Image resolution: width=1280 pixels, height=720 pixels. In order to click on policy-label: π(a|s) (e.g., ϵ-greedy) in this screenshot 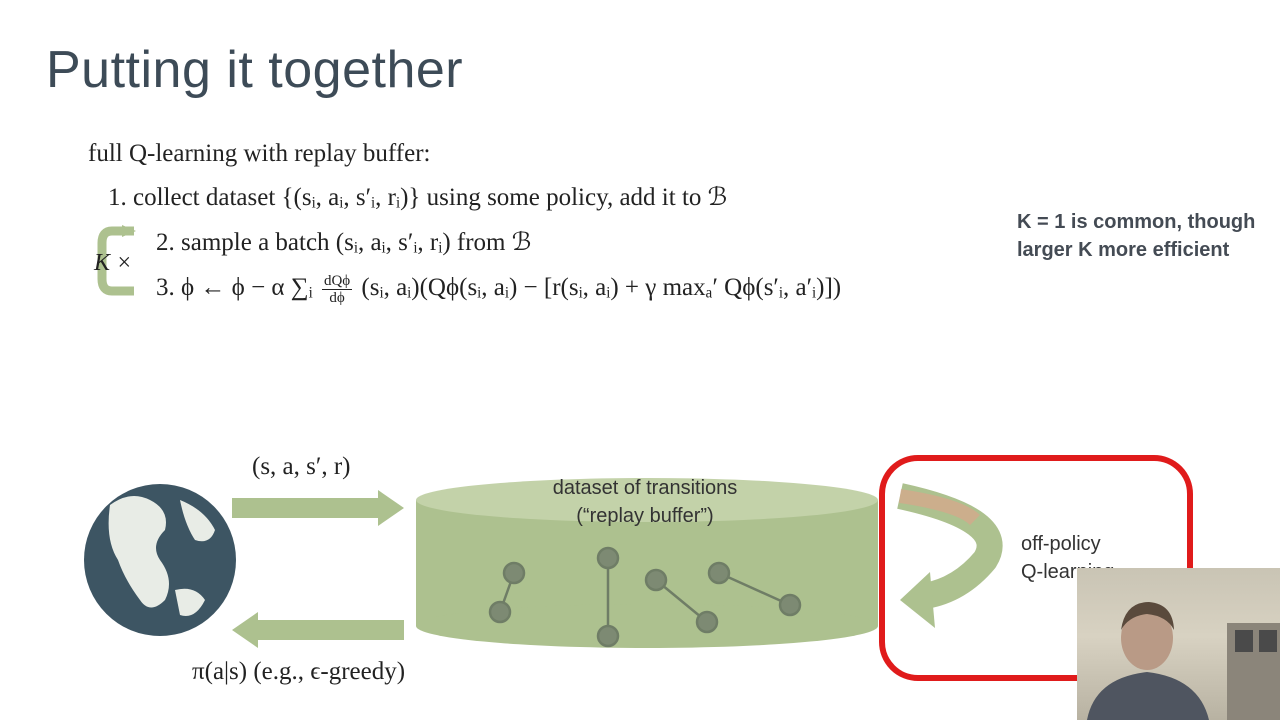, I will do `click(299, 671)`.